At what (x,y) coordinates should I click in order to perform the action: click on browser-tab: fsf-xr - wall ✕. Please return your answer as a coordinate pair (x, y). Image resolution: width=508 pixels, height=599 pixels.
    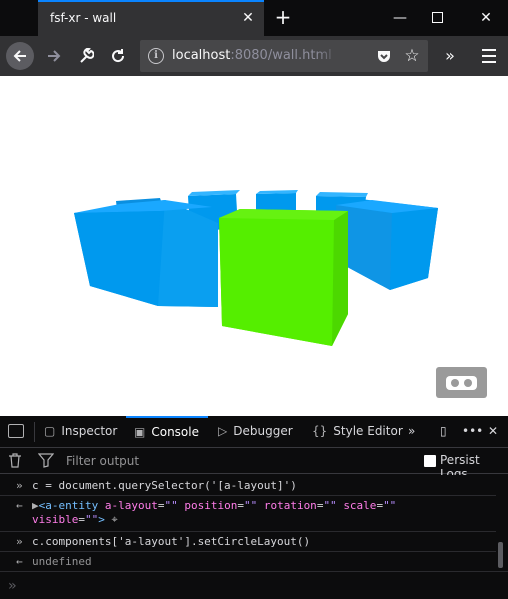
    Looking at the image, I should click on (151, 18).